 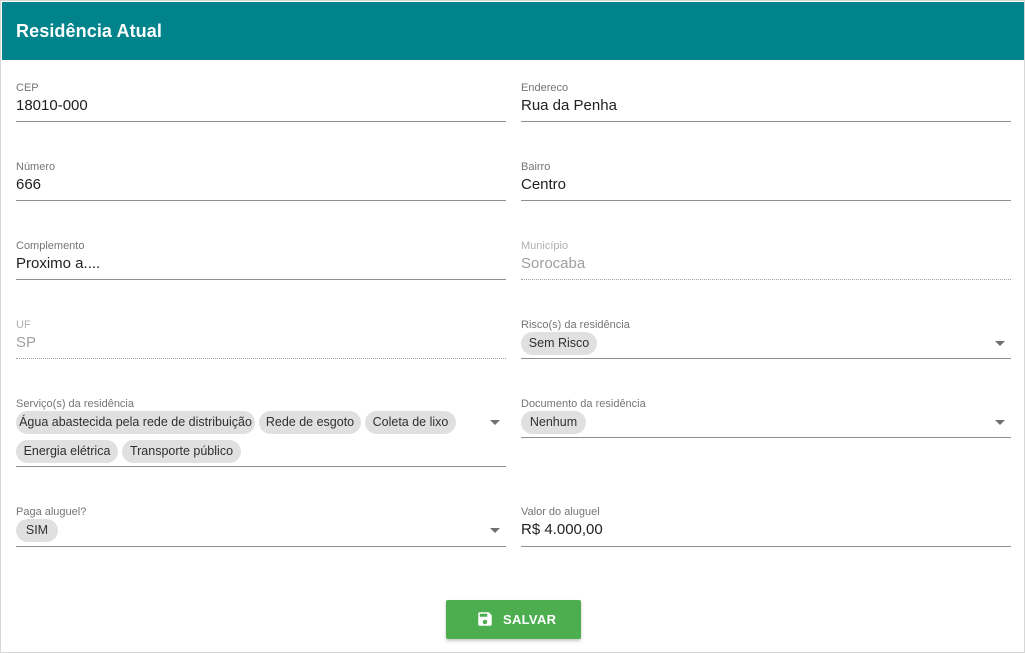 What do you see at coordinates (261, 102) in the screenshot?
I see `cep-field: CEP 18010-000` at bounding box center [261, 102].